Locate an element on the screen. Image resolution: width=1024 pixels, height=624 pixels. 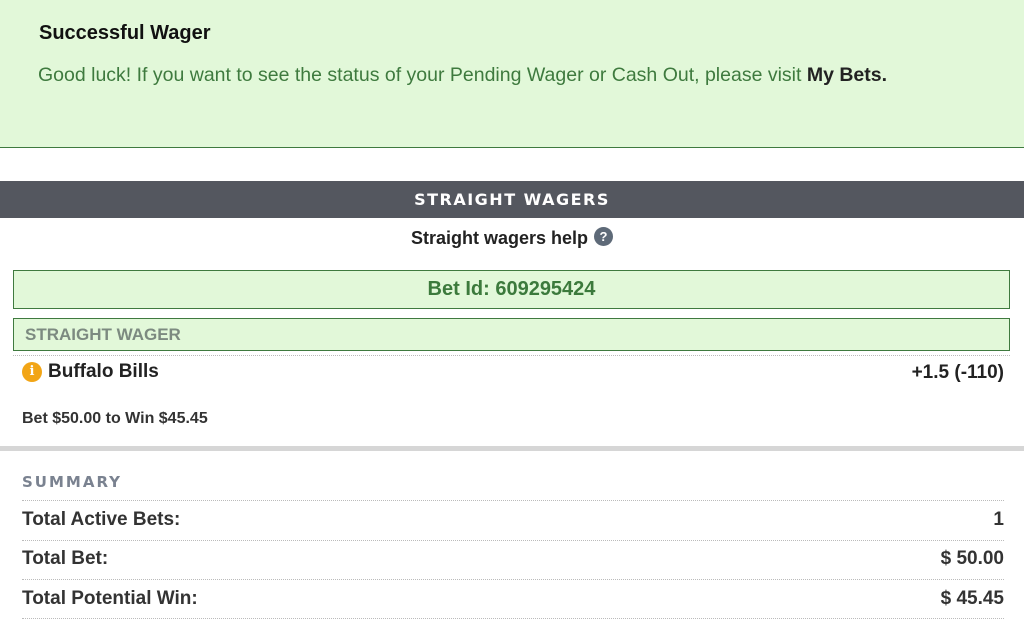
straight-wagers-help-link: Straight wagers help ? is located at coordinates (512, 238).